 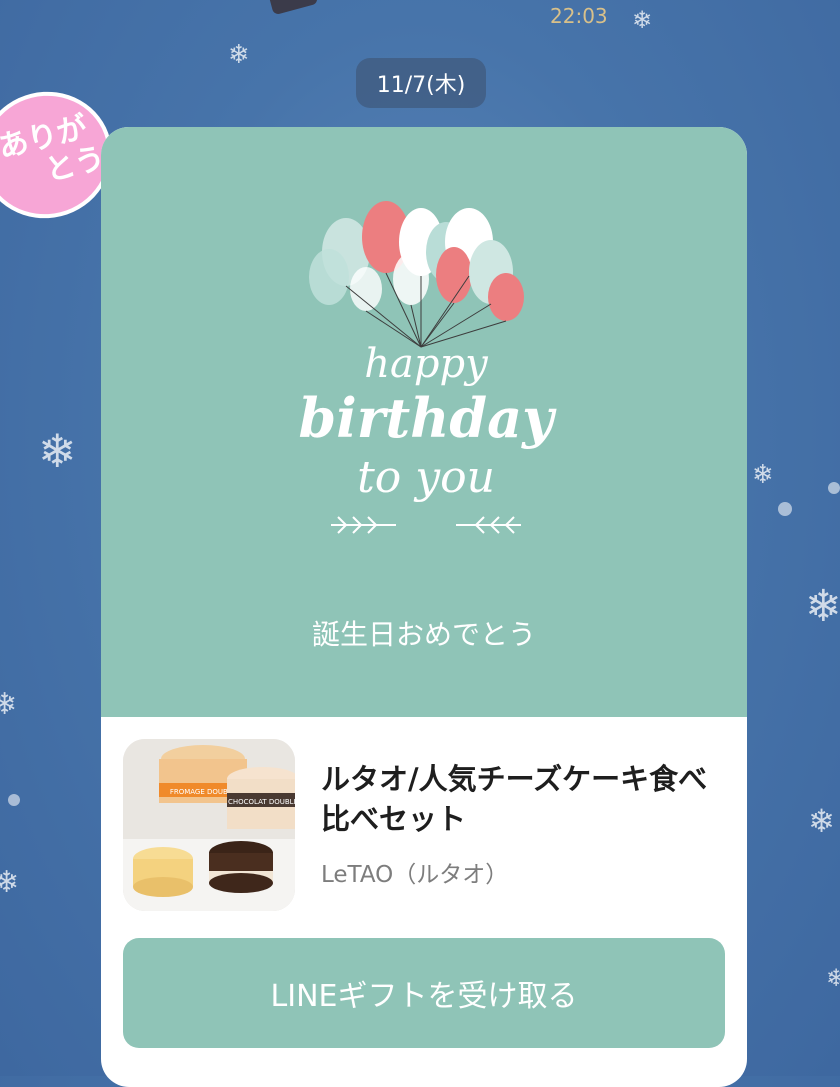 I want to click on leaf-flourish, so click(x=426, y=525).